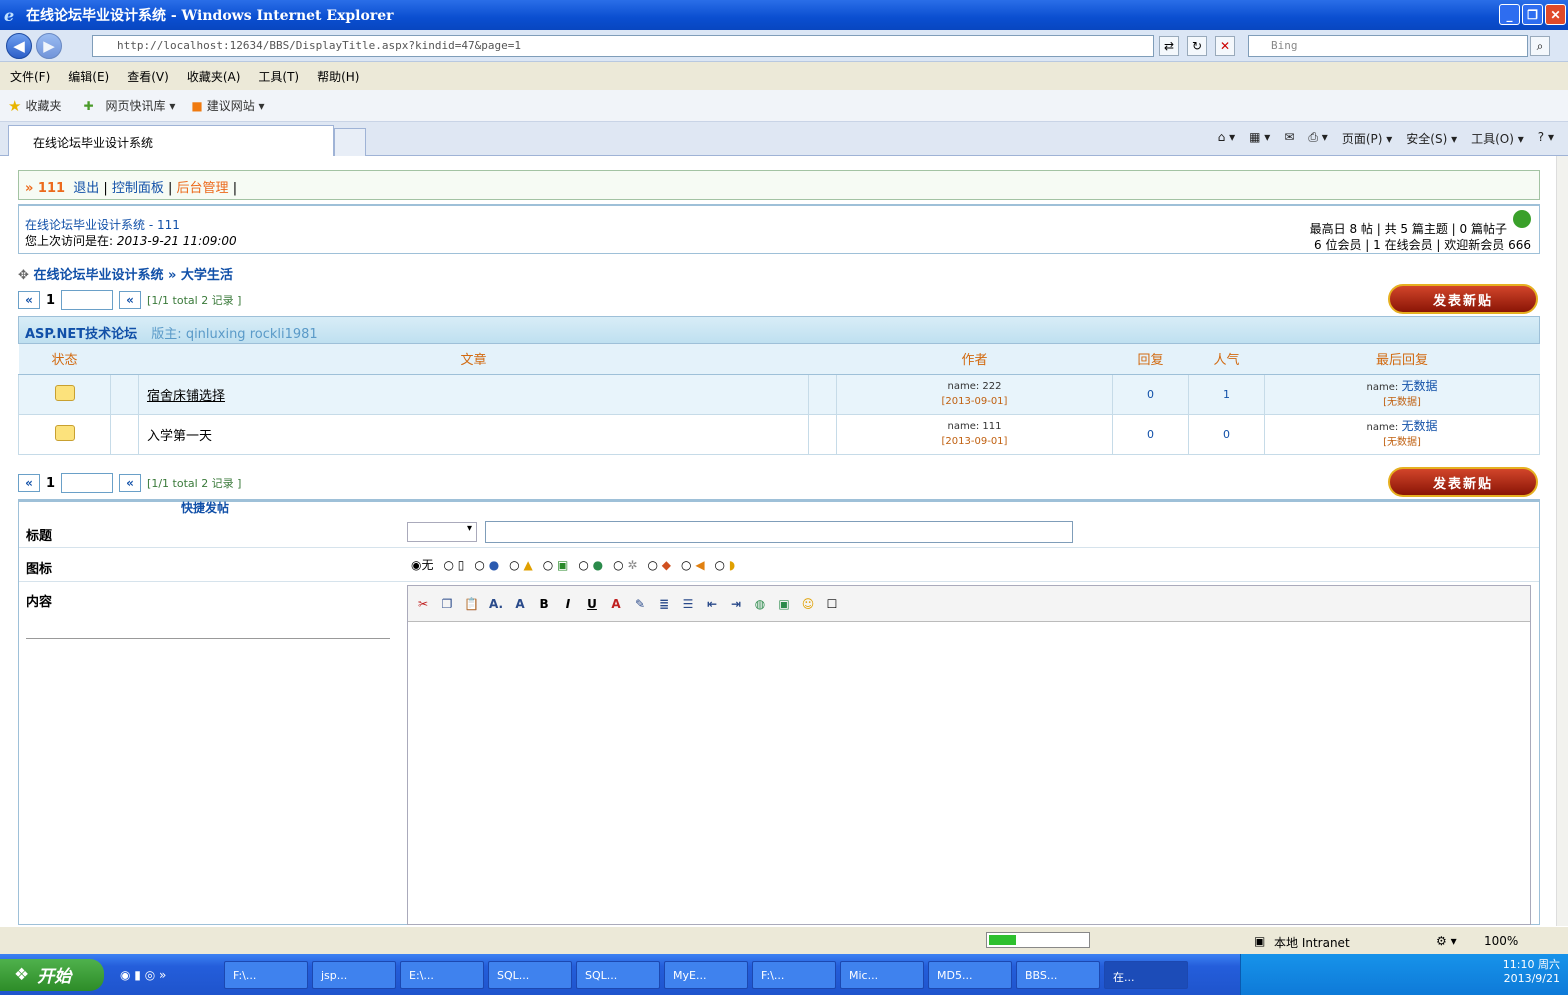 This screenshot has width=1568, height=995. What do you see at coordinates (659, 565) in the screenshot?
I see `icon-radio-shield: ○ ◆` at bounding box center [659, 565].